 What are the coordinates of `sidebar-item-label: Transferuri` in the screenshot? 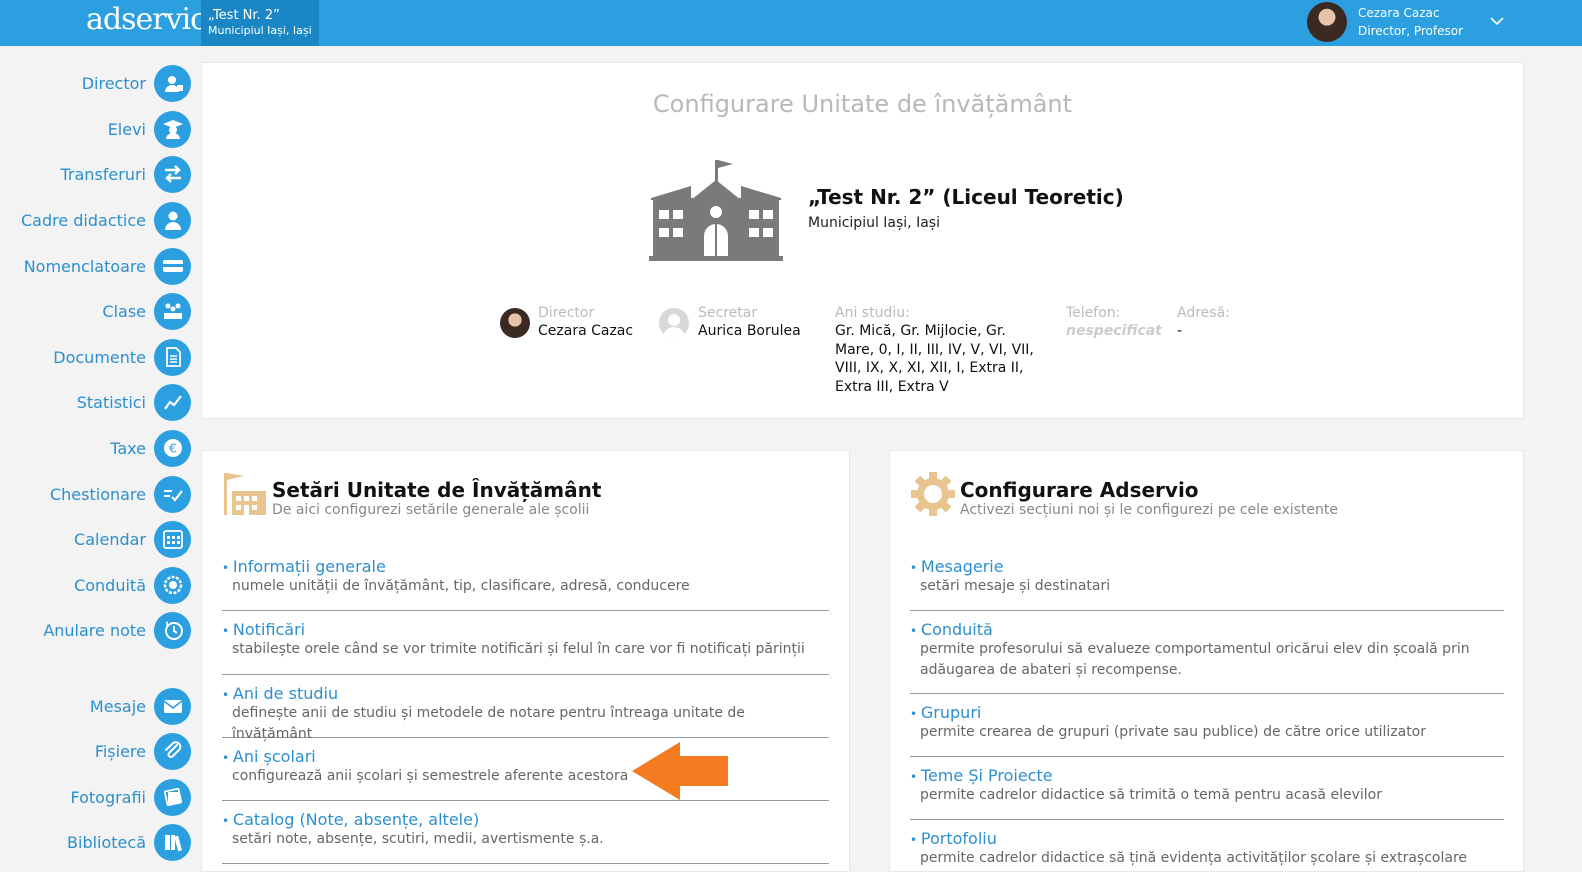 It's located at (103, 174).